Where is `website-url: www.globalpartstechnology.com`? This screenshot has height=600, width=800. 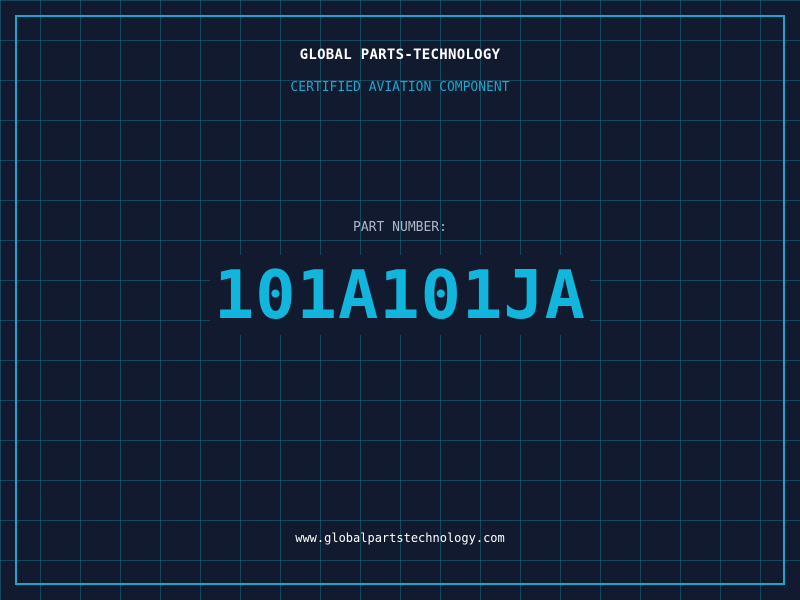
website-url: www.globalpartstechnology.com is located at coordinates (400, 538).